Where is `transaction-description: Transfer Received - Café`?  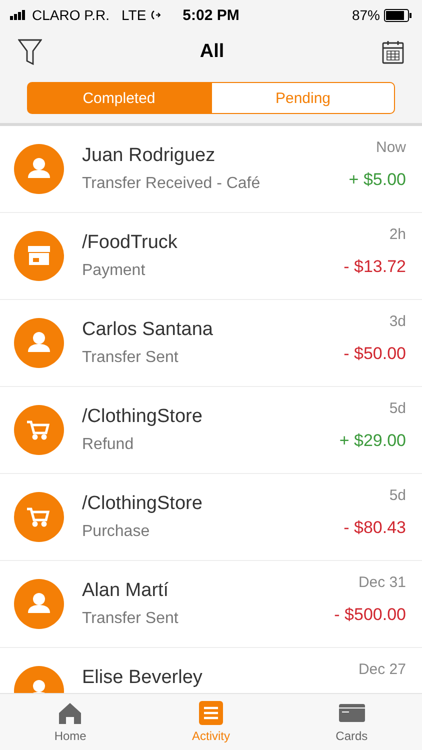 transaction-description: Transfer Received - Café is located at coordinates (172, 184).